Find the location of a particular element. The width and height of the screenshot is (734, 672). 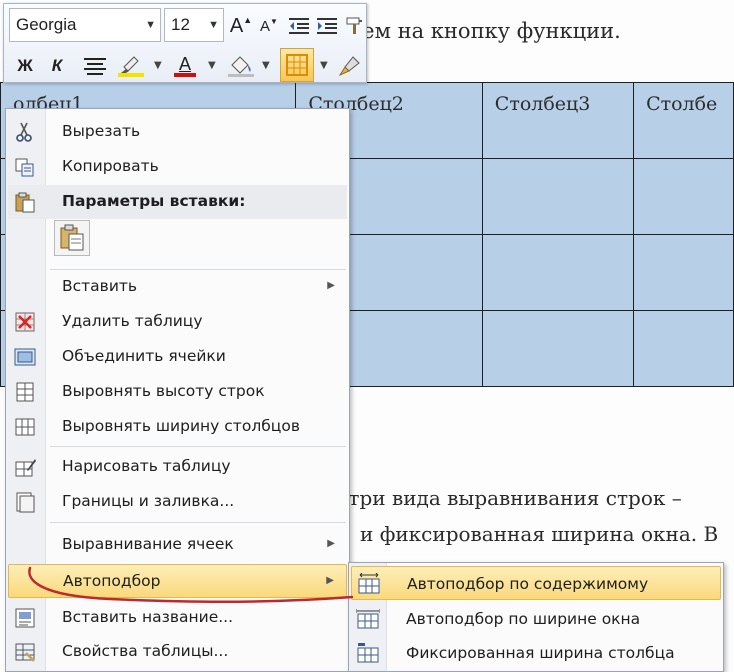

decrease-indent-button is located at coordinates (299, 26).